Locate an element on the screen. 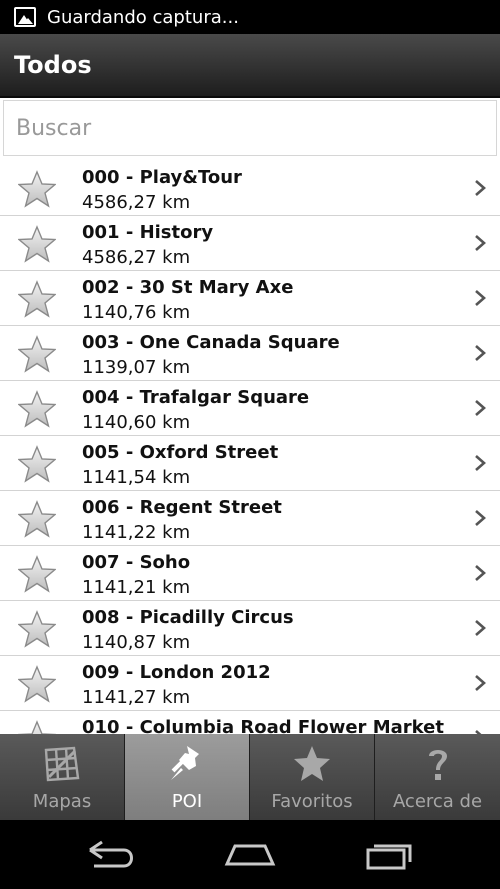  list-item: 006 - Regent Street 1141,22 km is located at coordinates (250, 518).